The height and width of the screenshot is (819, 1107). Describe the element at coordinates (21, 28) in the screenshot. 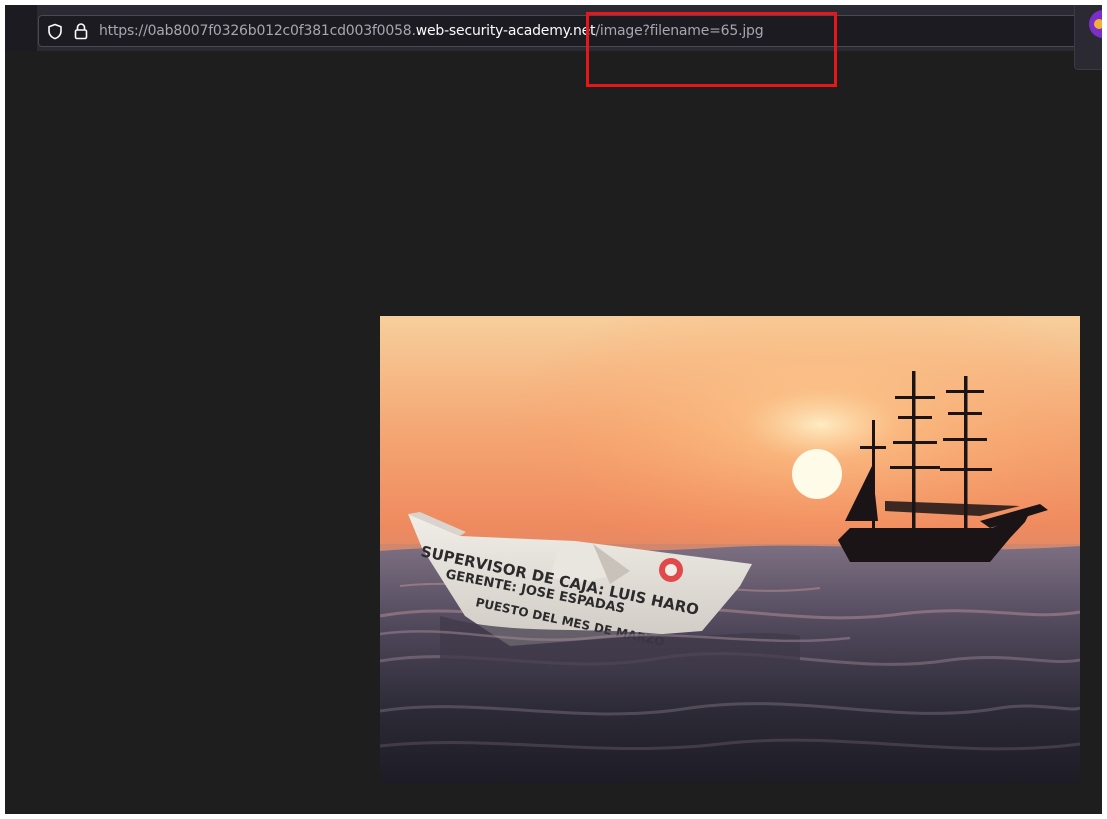

I see `toolbar-left-edge` at that location.